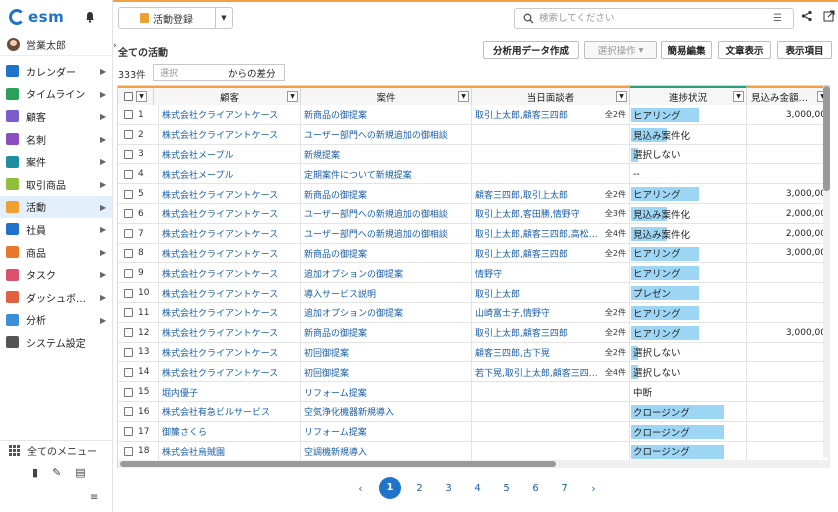  Describe the element at coordinates (506, 488) in the screenshot. I see `page-5-button: 5` at that location.